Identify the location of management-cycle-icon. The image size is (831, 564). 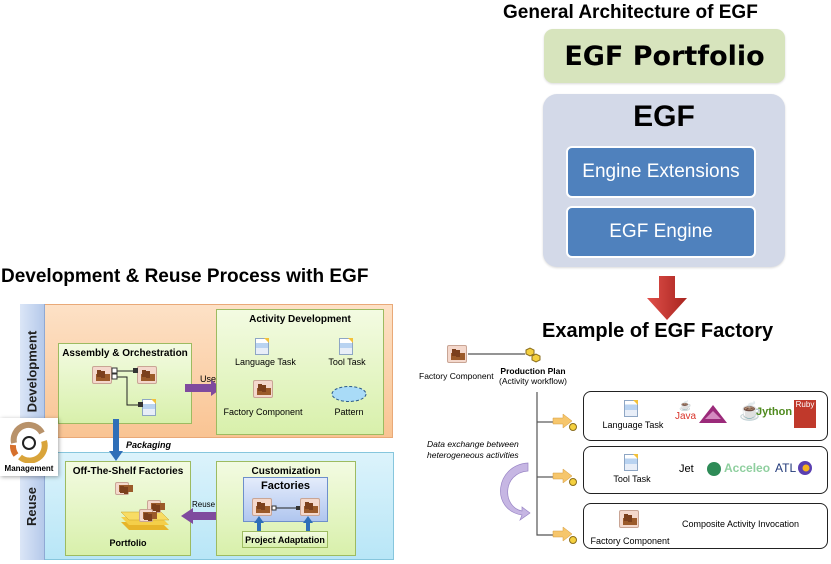
(29, 442).